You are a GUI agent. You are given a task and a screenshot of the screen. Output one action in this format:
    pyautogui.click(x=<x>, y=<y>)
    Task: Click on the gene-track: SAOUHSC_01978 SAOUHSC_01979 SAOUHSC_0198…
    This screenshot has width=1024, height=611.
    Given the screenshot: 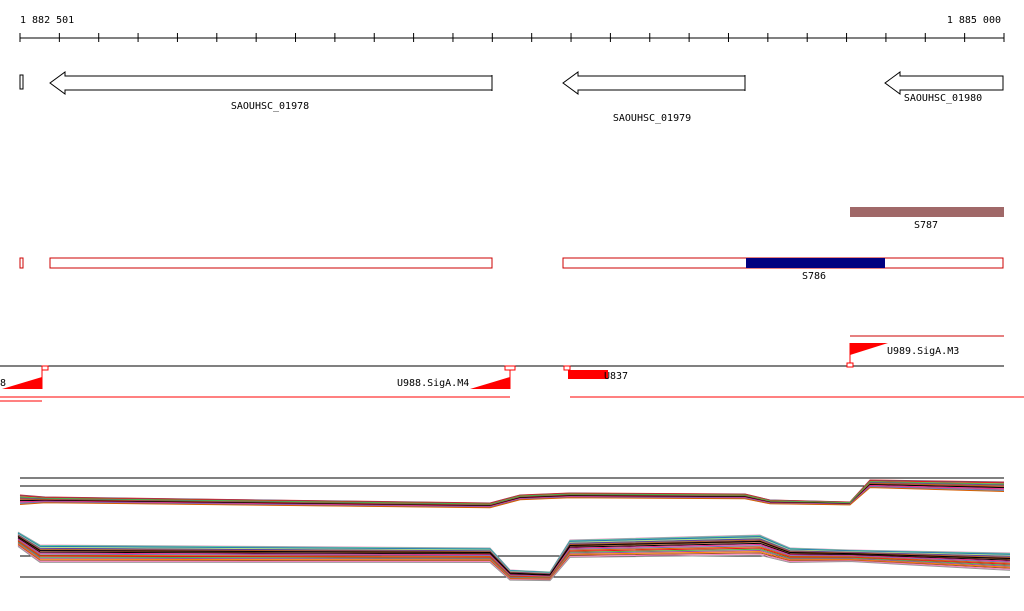 What is the action you would take?
    pyautogui.click(x=511, y=97)
    